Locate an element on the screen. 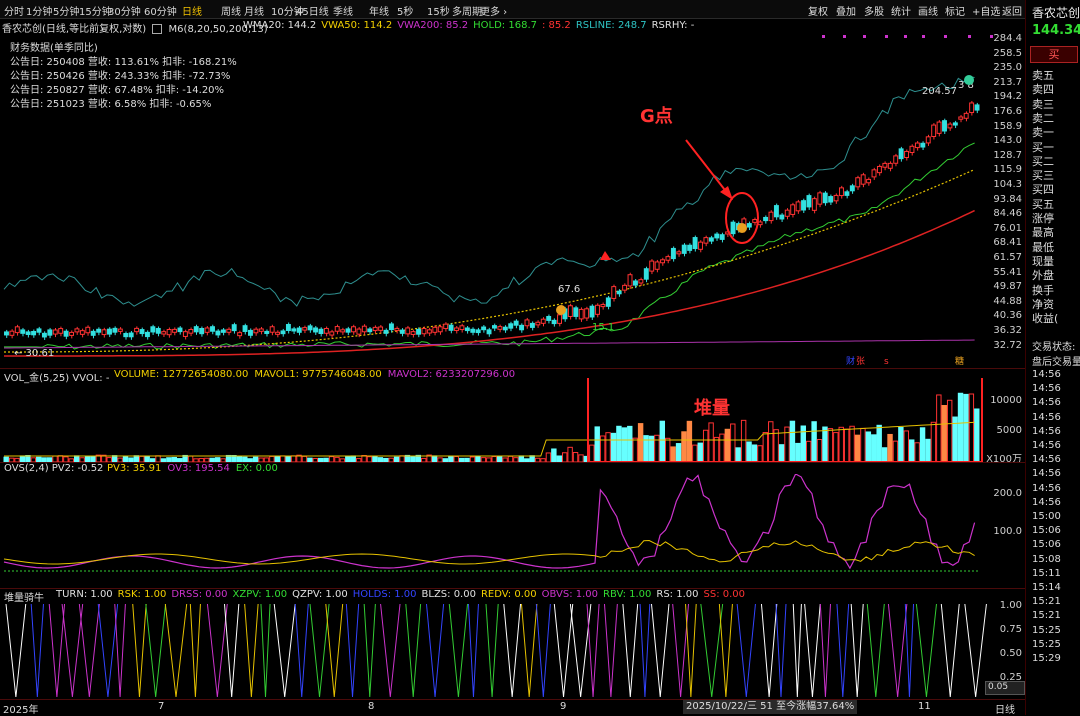 The width and height of the screenshot is (1080, 716). toolbar-button-5: 标记 is located at coordinates (955, 10).